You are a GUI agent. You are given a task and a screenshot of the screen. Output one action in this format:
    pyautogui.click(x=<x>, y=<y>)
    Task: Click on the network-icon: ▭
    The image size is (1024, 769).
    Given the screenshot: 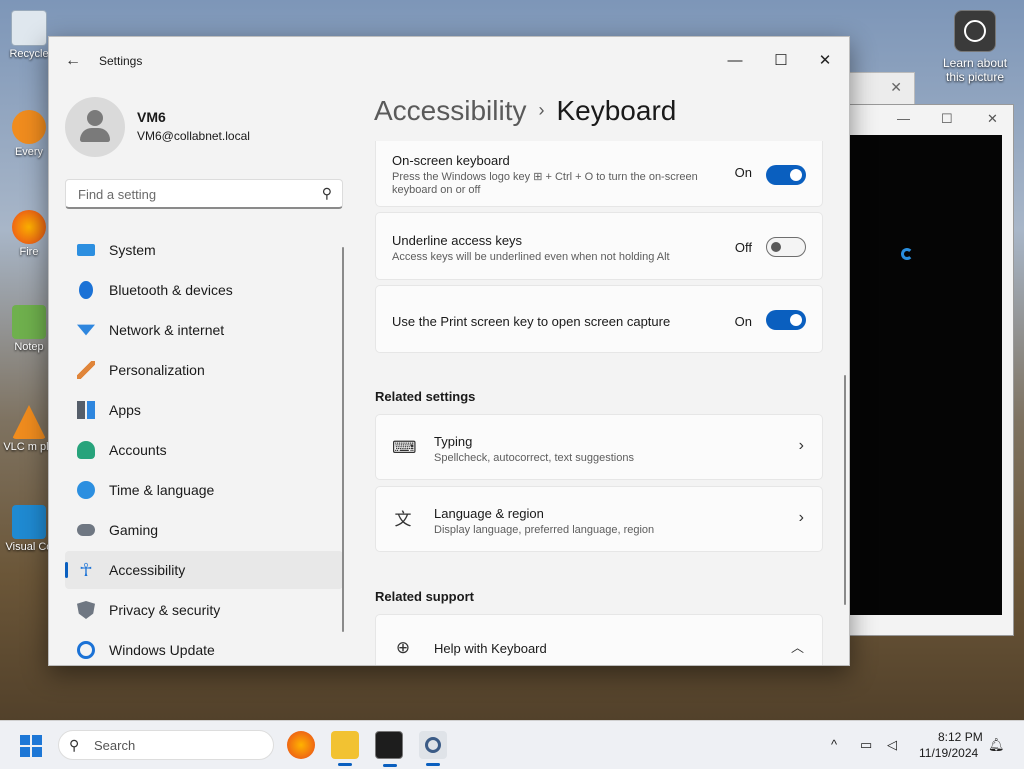 What is the action you would take?
    pyautogui.click(x=866, y=745)
    